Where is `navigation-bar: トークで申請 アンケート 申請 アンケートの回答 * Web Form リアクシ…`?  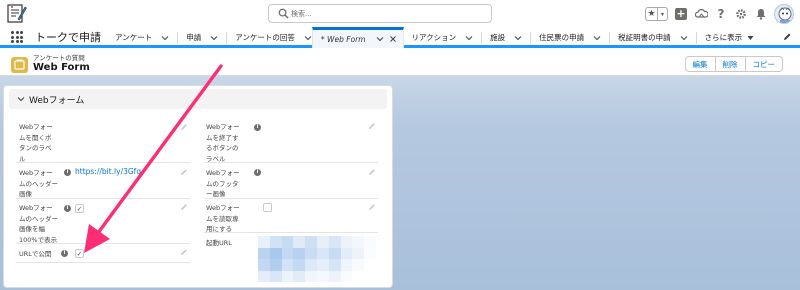
navigation-bar: トークで申請 アンケート 申請 アンケートの回答 * Web Form リアクシ… is located at coordinates (400, 37).